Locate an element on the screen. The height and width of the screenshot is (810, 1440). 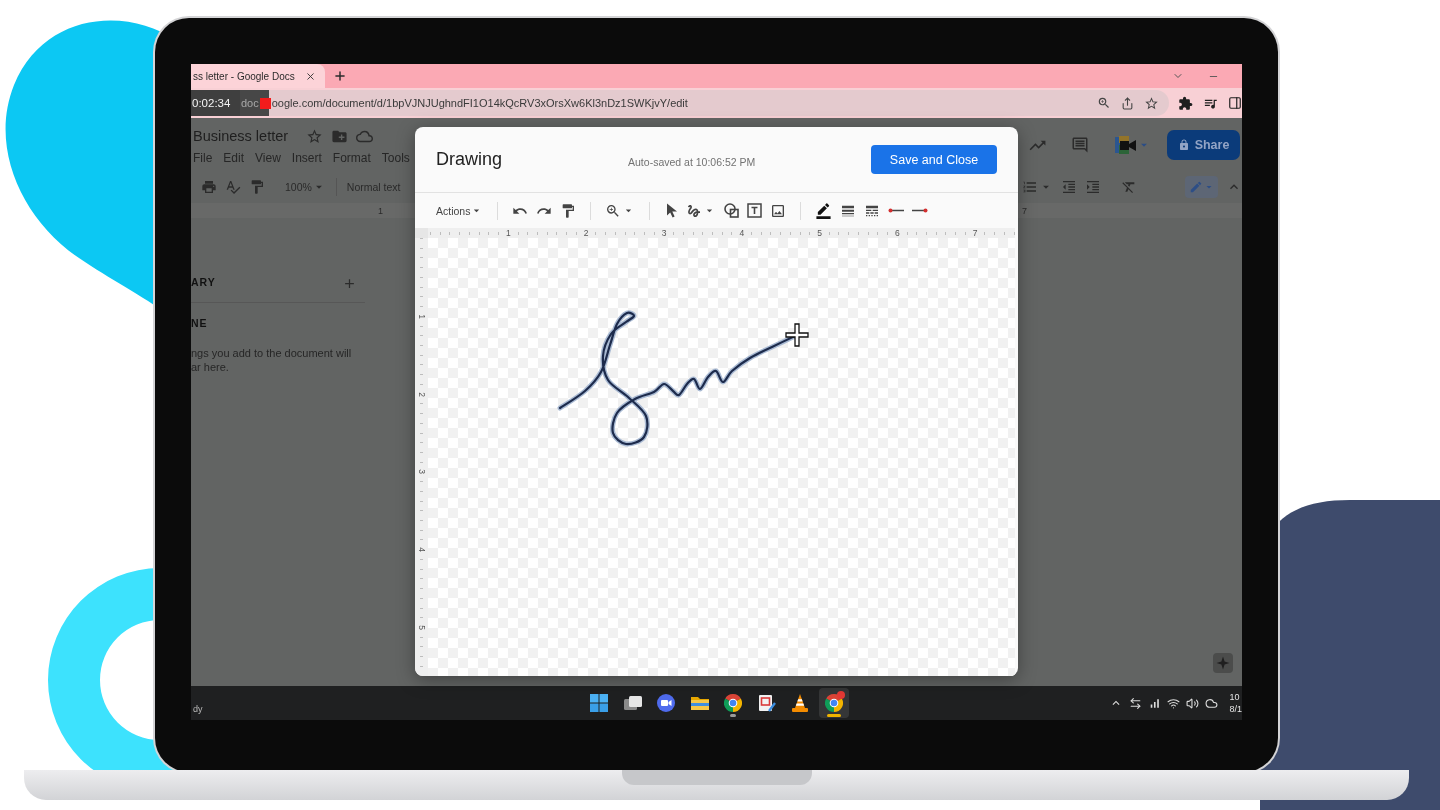
shapes-icon is located at coordinates (732, 210).